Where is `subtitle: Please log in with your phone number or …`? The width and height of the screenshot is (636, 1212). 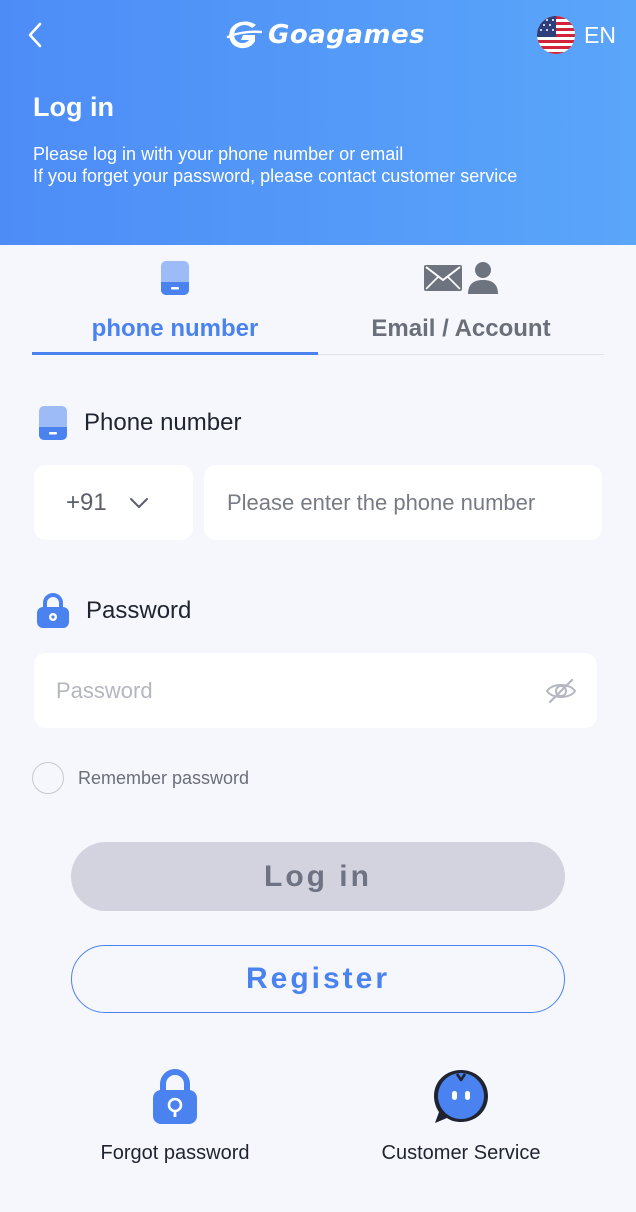 subtitle: Please log in with your phone number or … is located at coordinates (275, 165).